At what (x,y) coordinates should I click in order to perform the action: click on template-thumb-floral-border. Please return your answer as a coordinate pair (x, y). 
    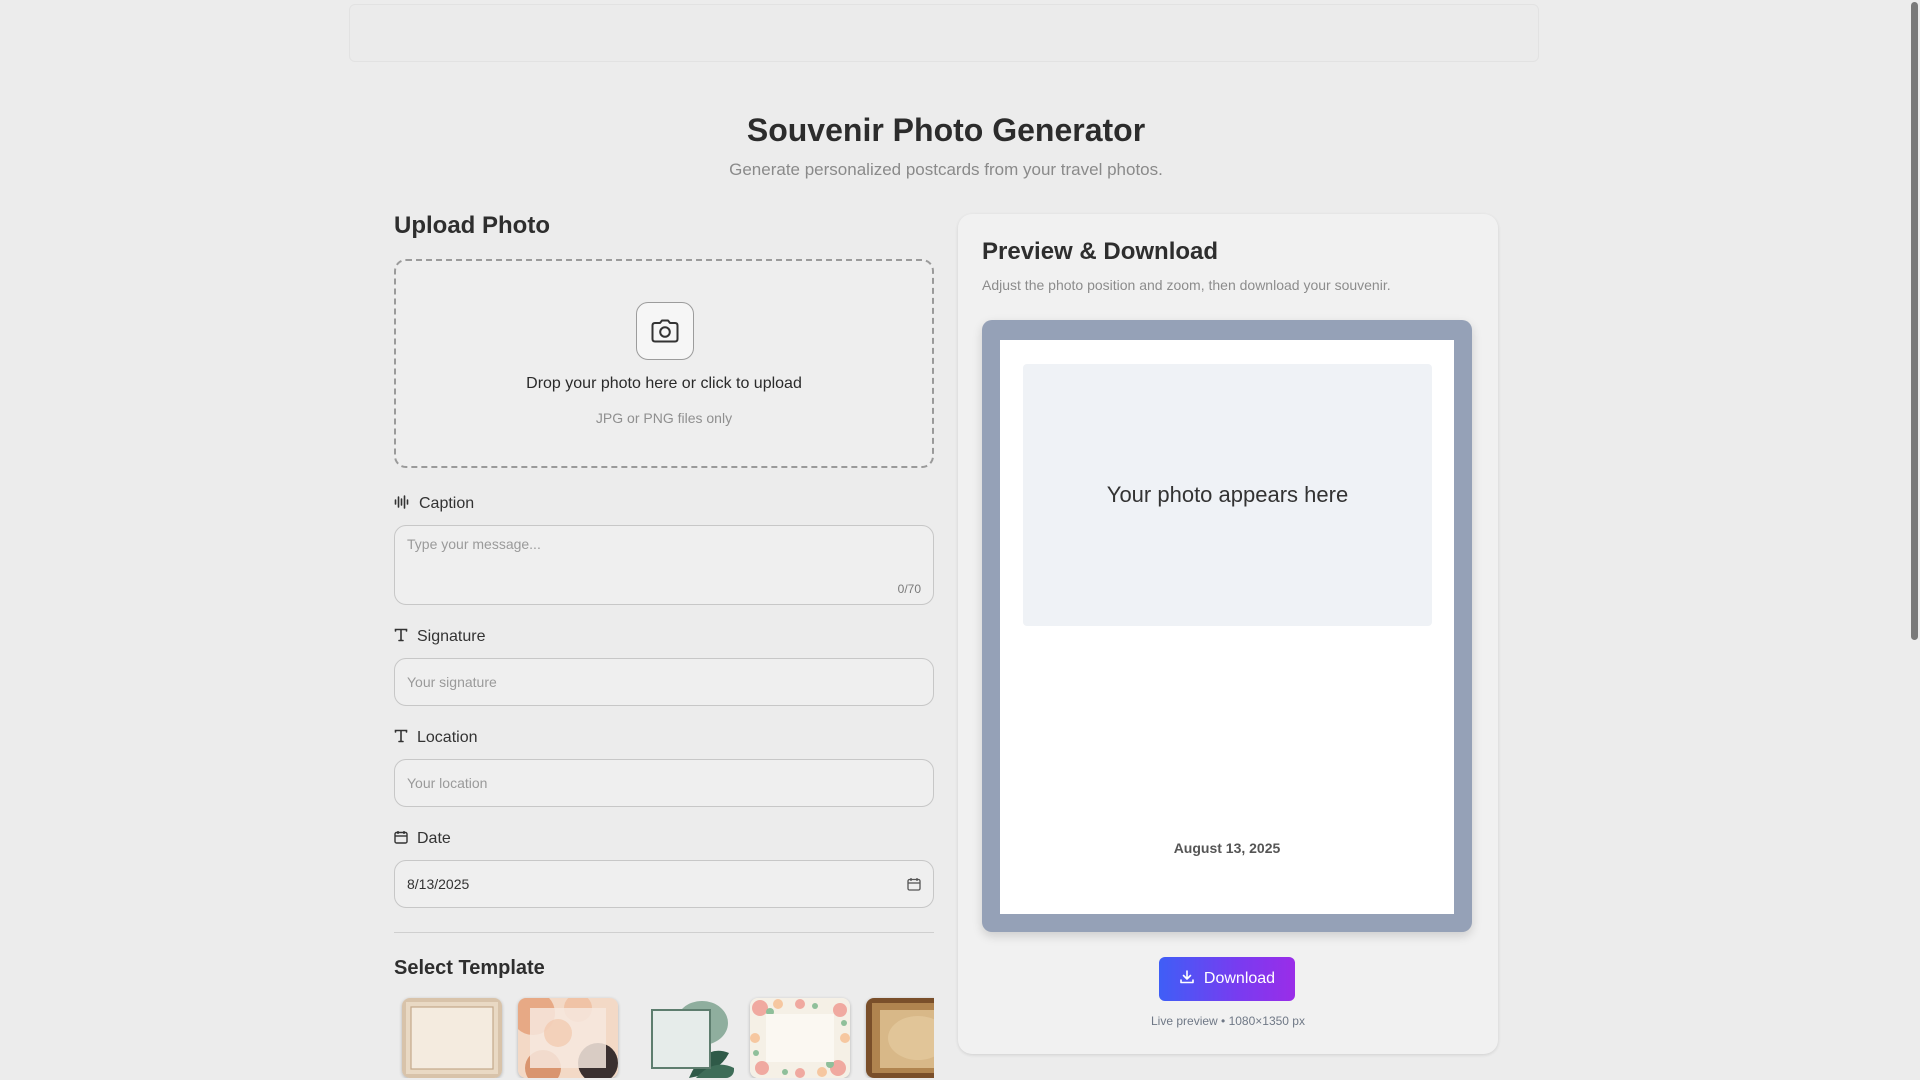
    Looking at the image, I should click on (800, 1038).